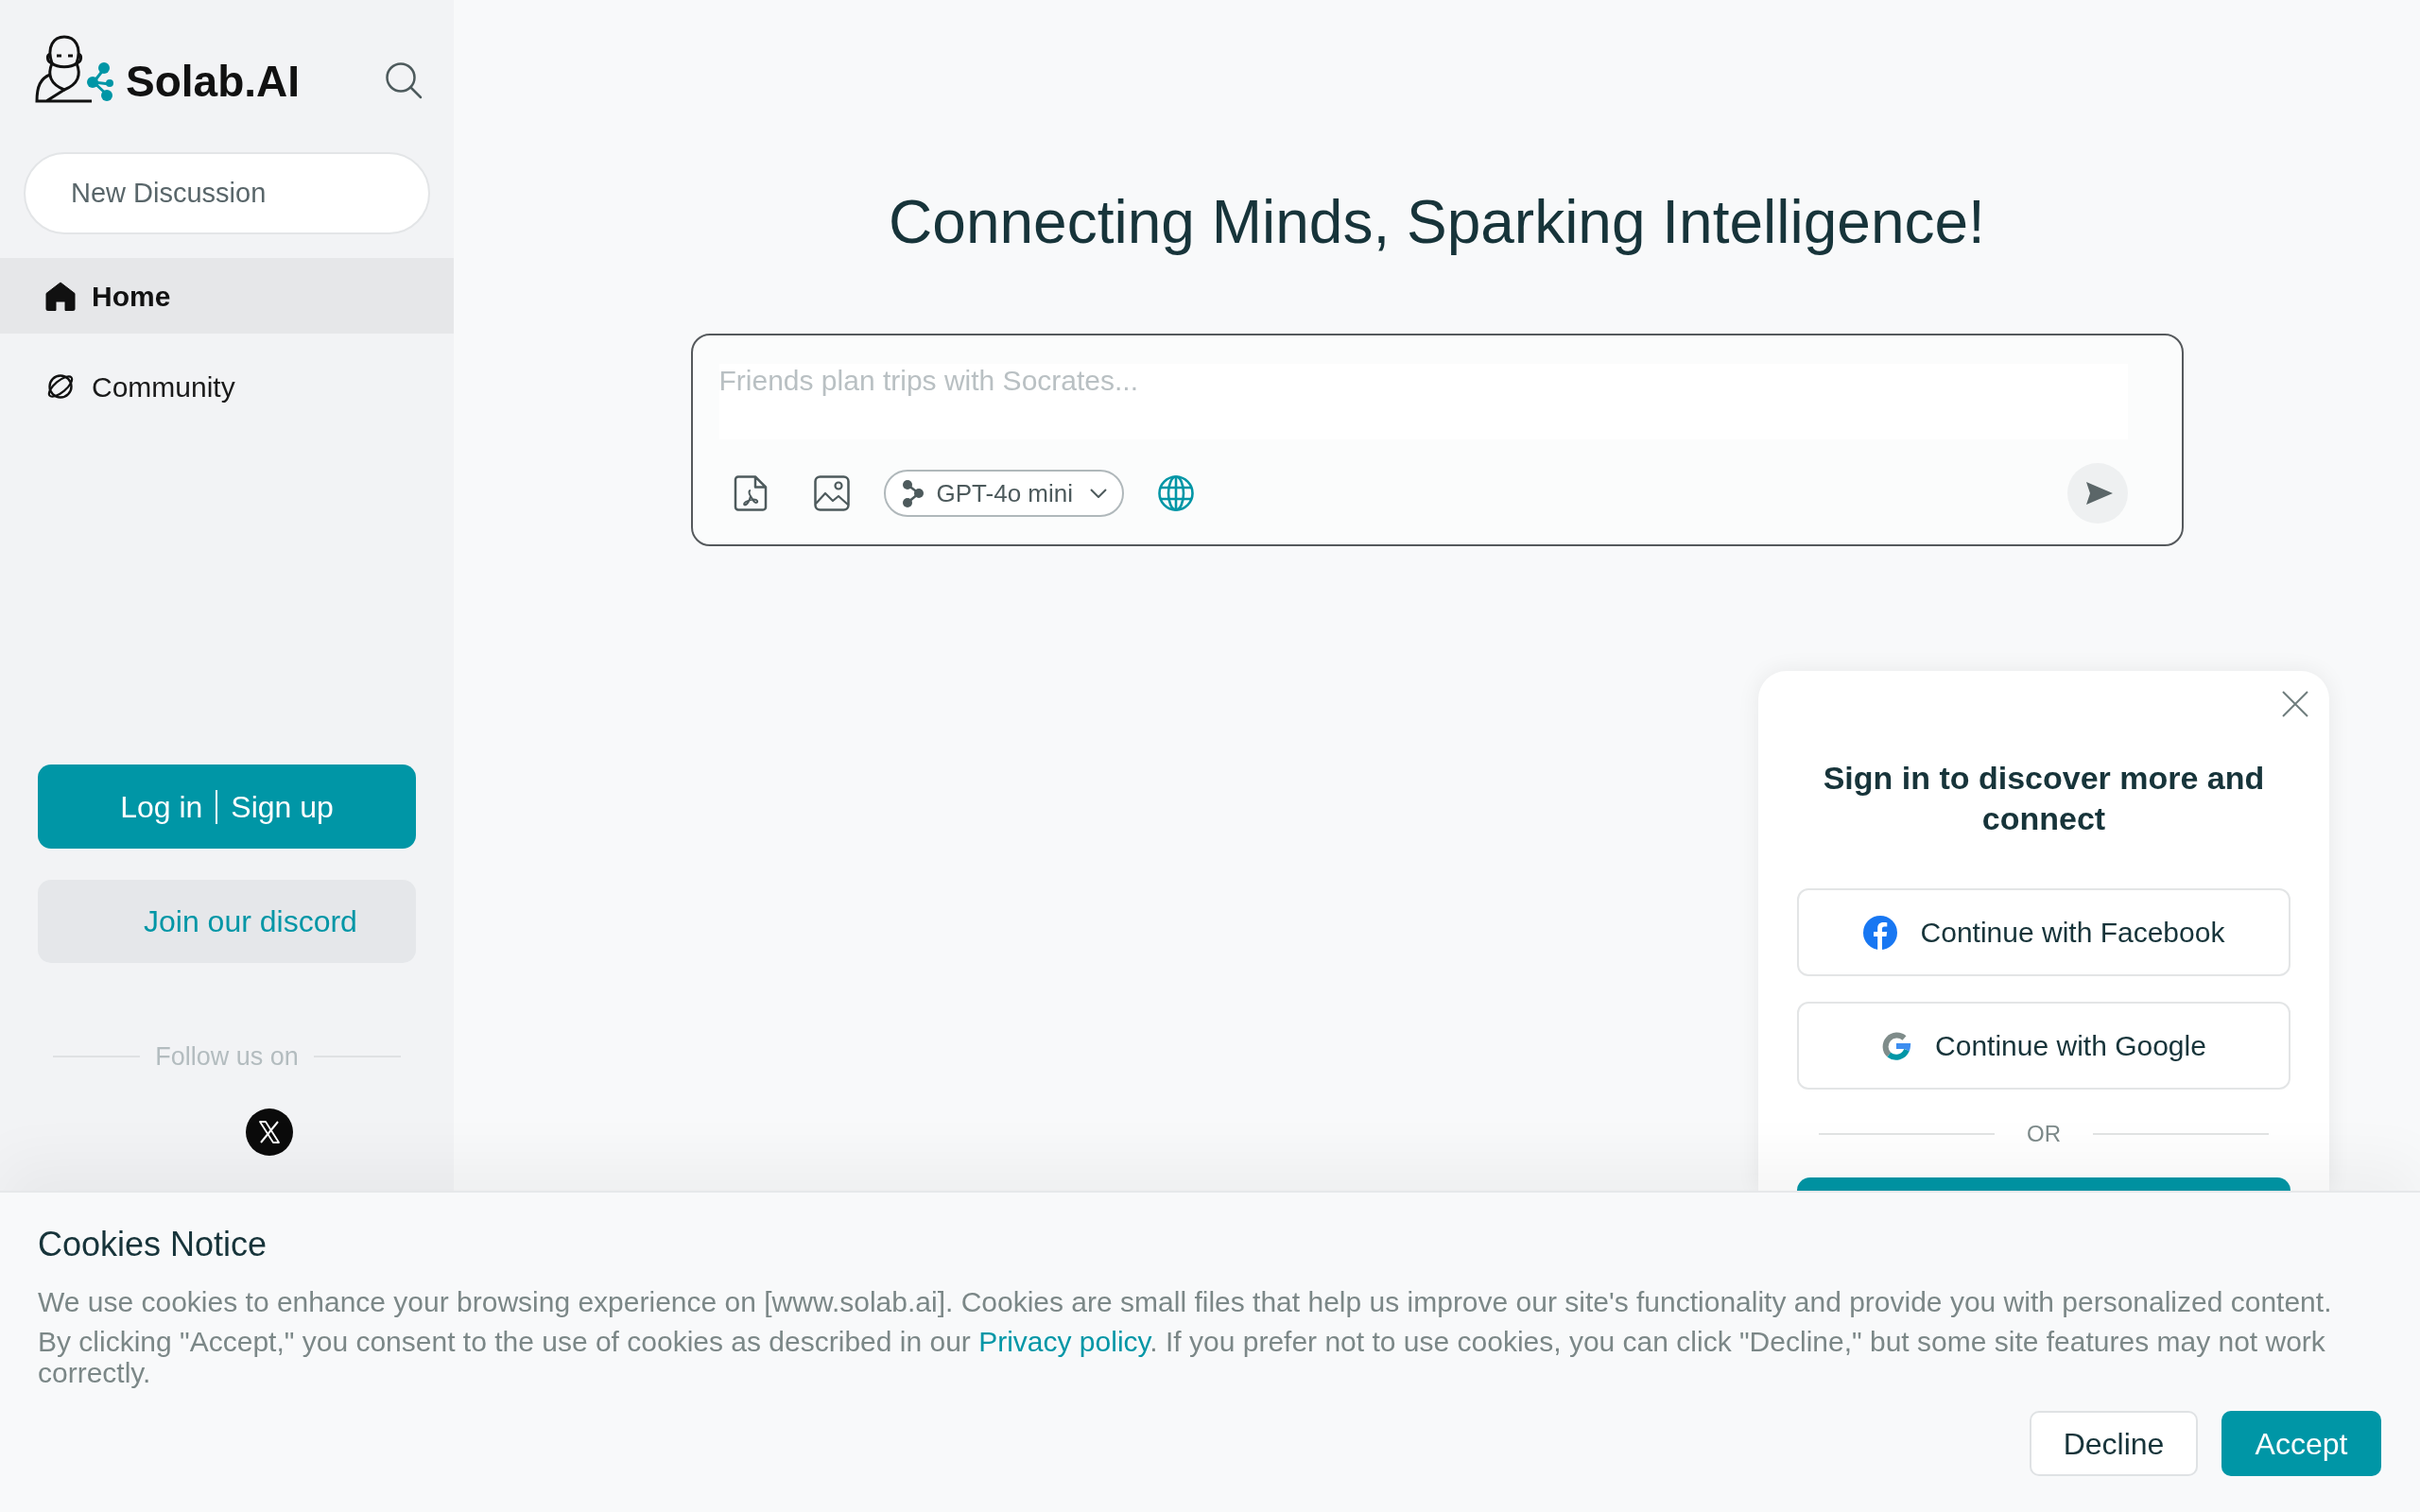 The height and width of the screenshot is (1512, 2420). I want to click on follow-label: Follow us on, so click(227, 1056).